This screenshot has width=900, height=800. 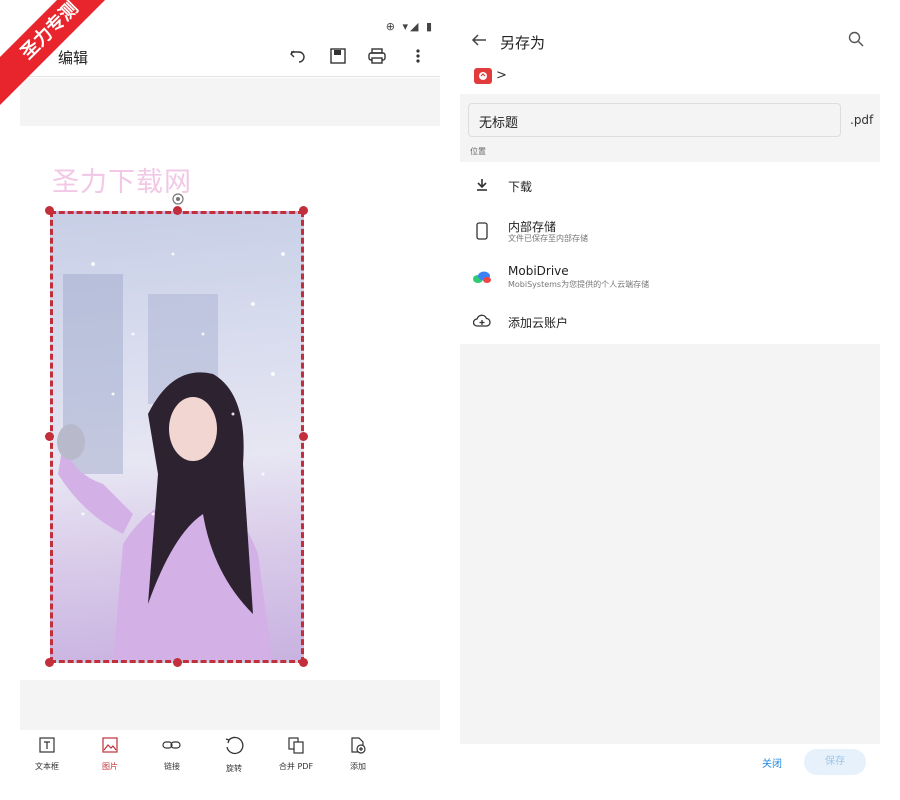 I want to click on location-subtitle: MobiSystems为您提供的个人云端存储, so click(x=579, y=284).